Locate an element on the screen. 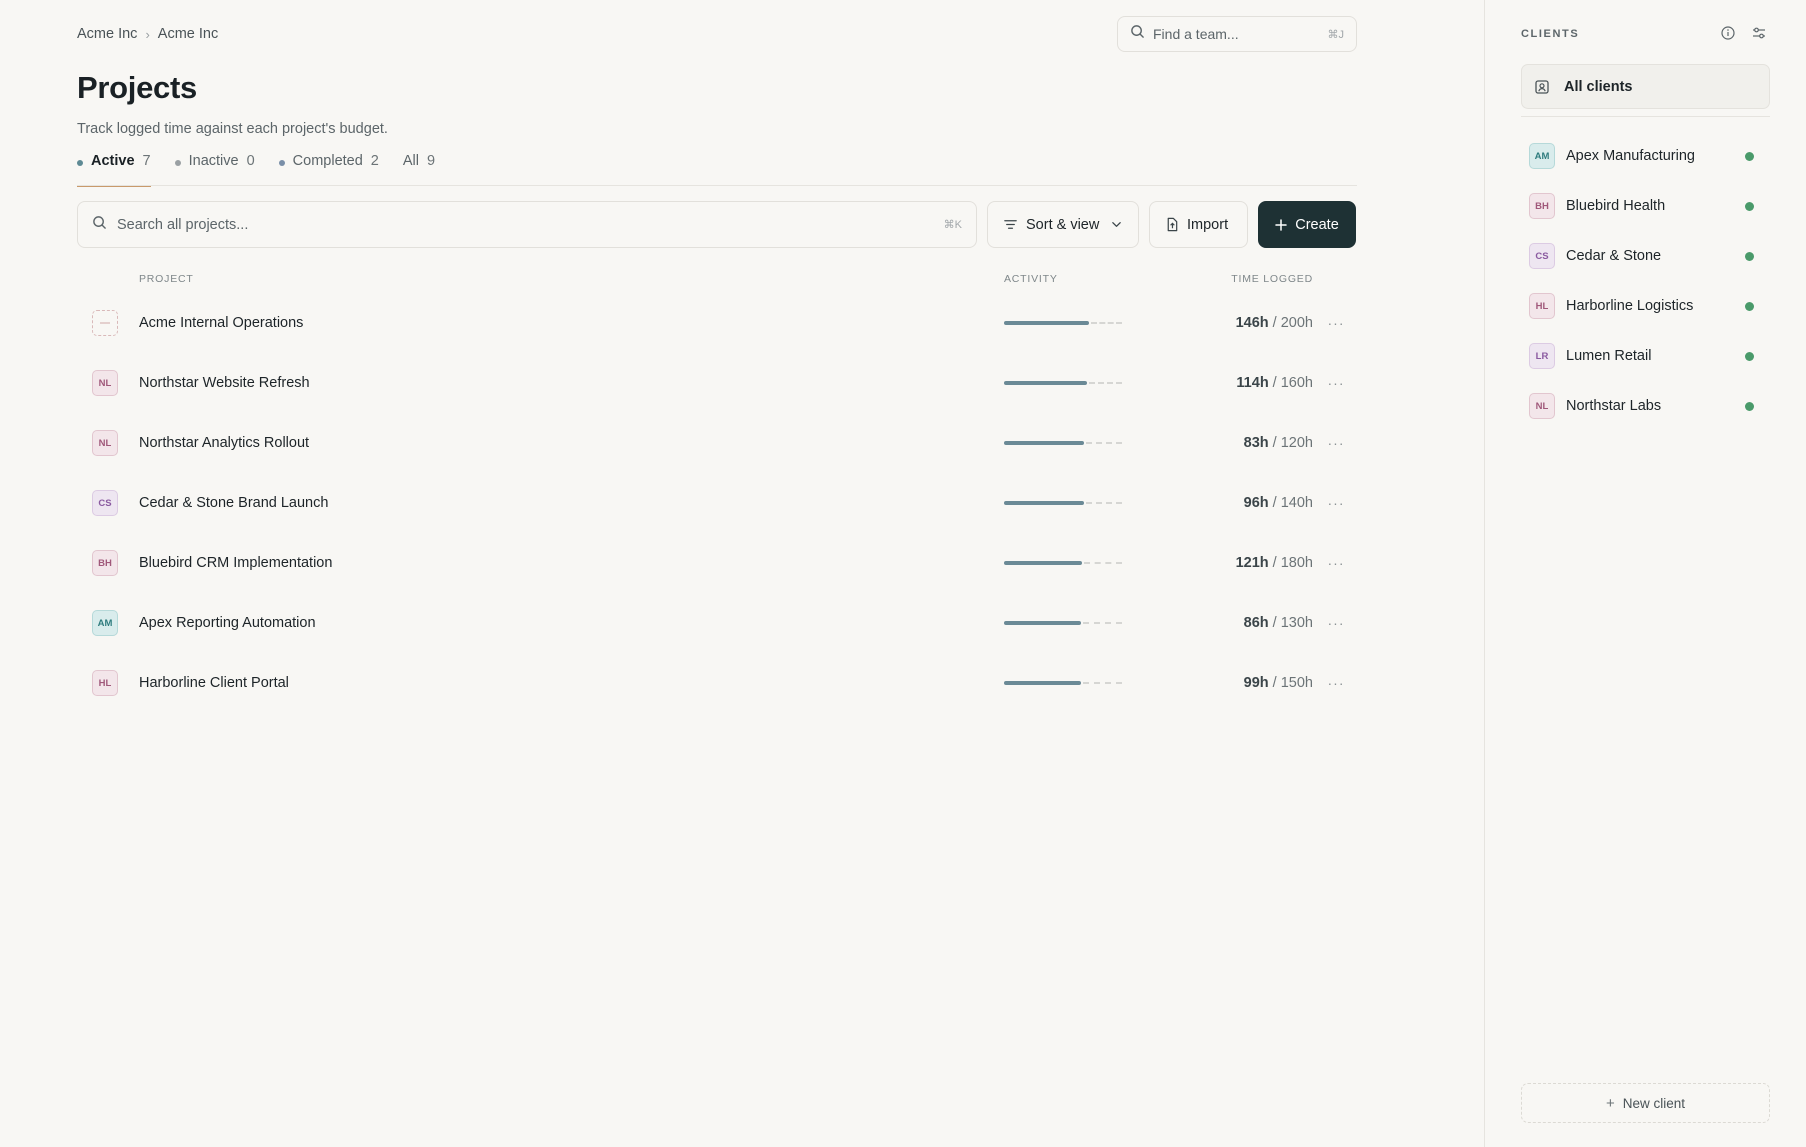  logged-hours: 96h is located at coordinates (1256, 503).